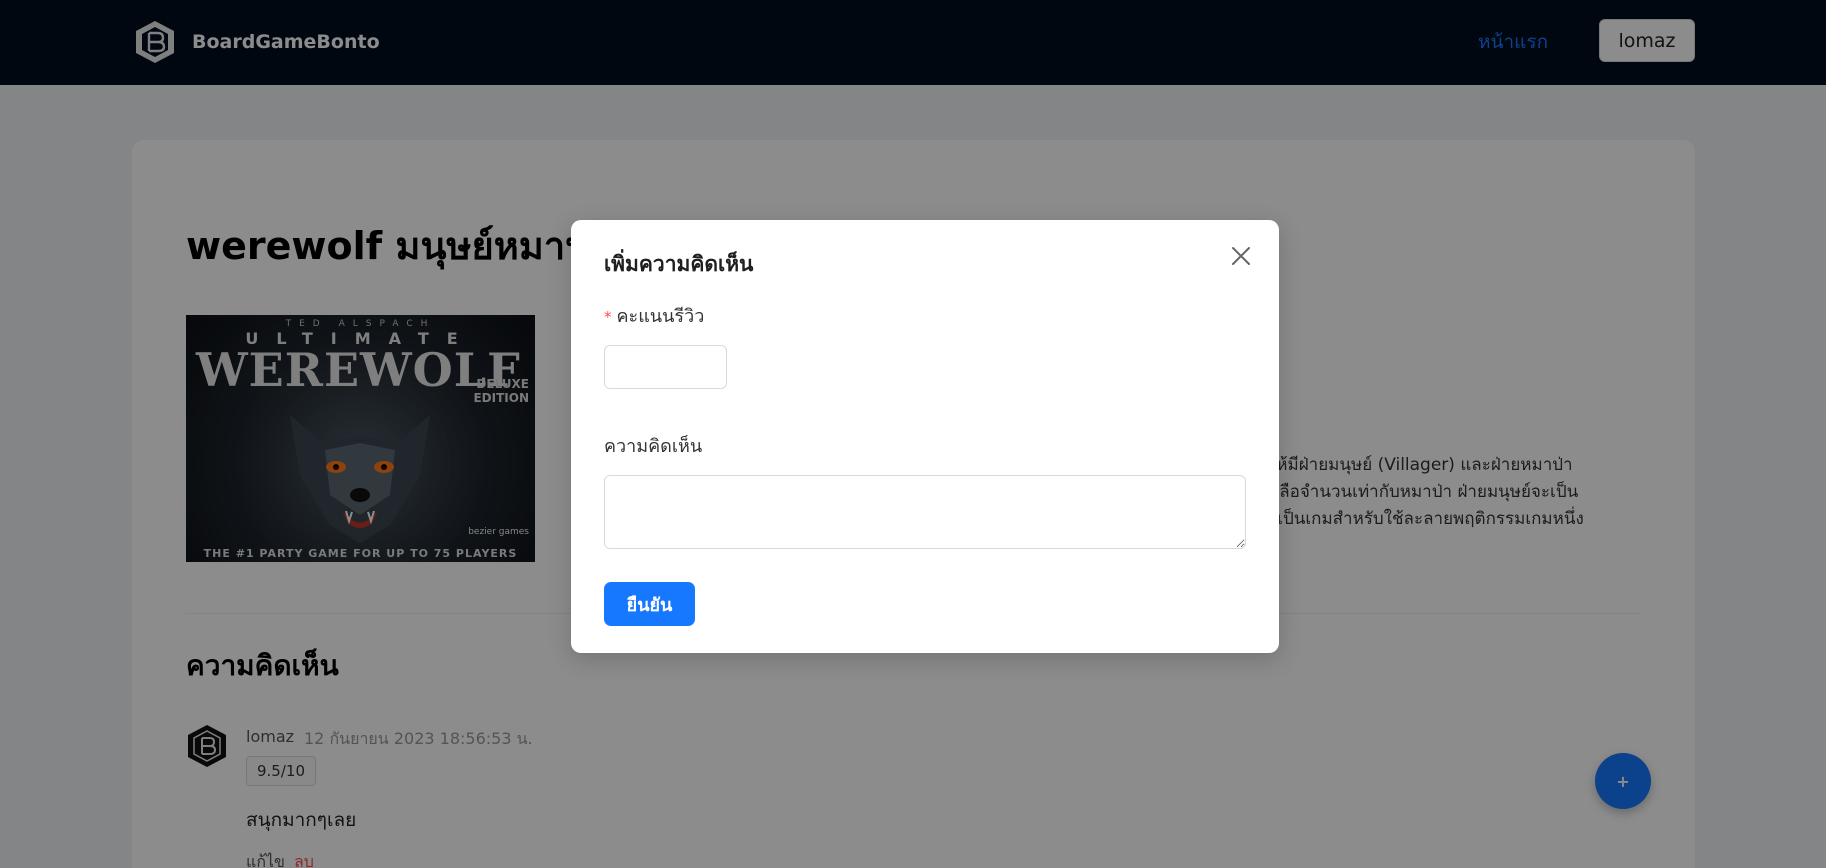  What do you see at coordinates (925, 512) in the screenshot?
I see `comment-textarea` at bounding box center [925, 512].